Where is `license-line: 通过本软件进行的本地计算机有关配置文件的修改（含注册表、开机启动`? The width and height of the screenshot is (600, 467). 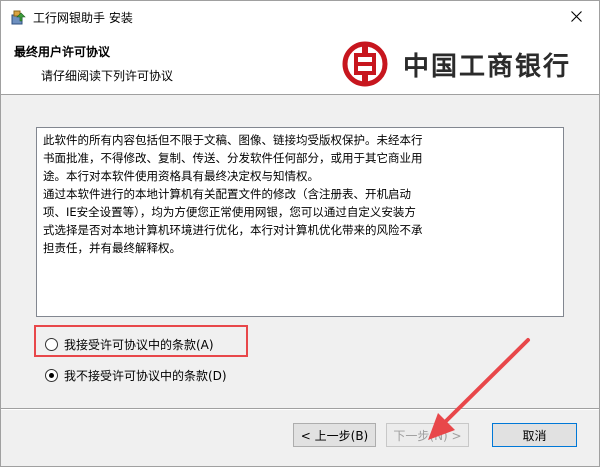
license-line: 通过本软件进行的本地计算机有关配置文件的修改（含注册表、开机启动 is located at coordinates (227, 194).